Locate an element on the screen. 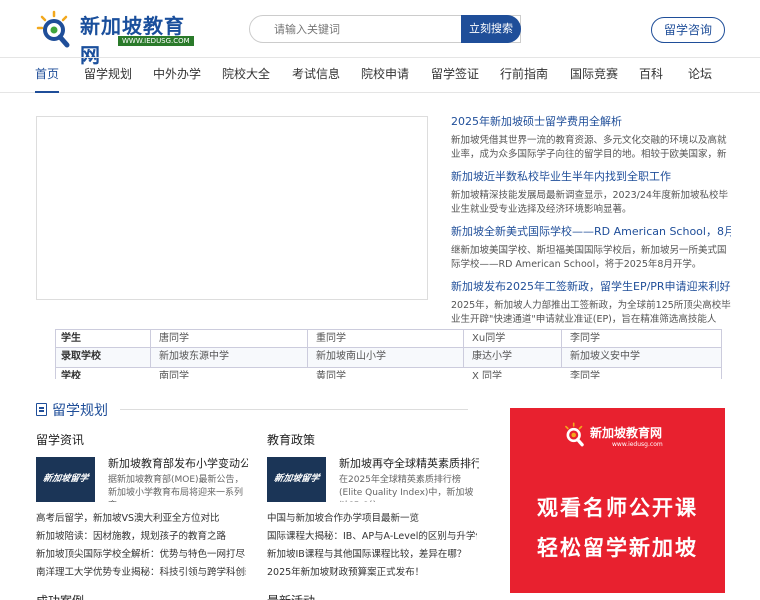  planning-section-header: 留学规划 is located at coordinates (252, 410).